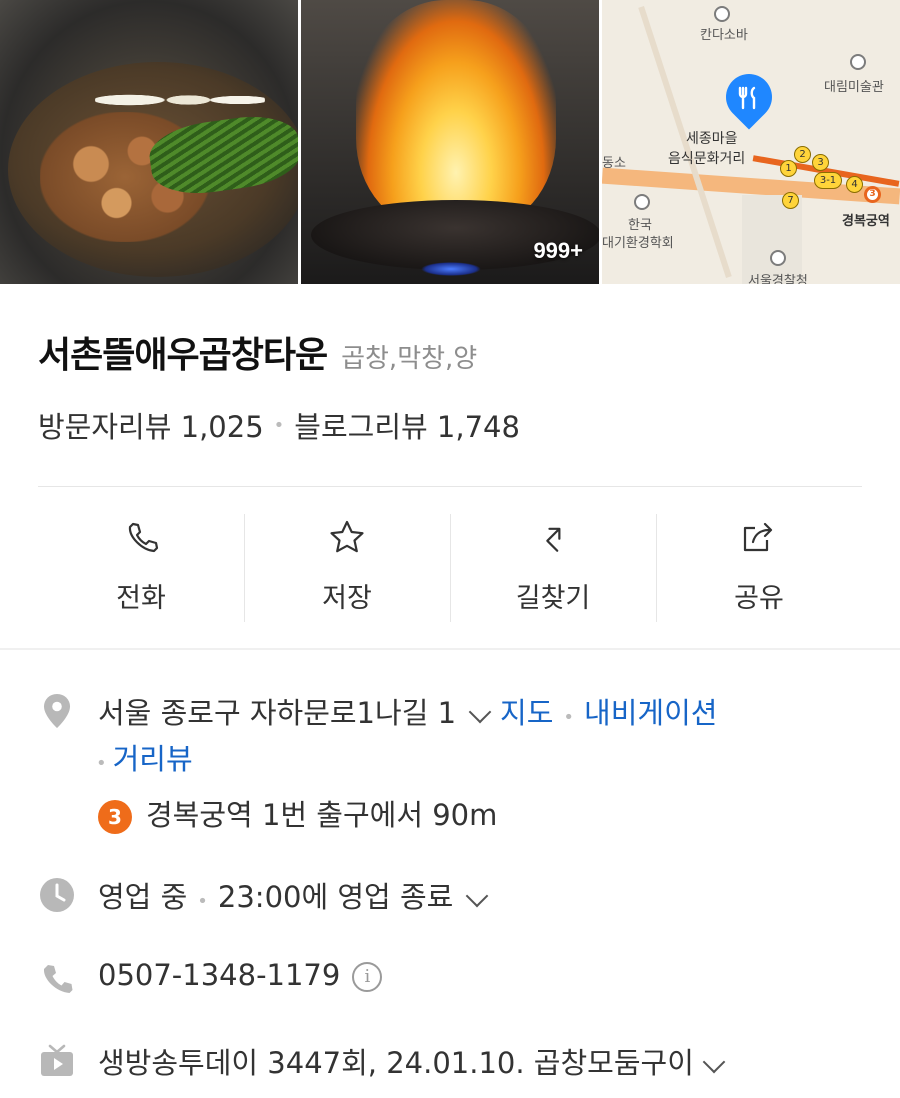 The image size is (900, 1098). Describe the element at coordinates (149, 142) in the screenshot. I see `photo-gopchang-grill` at that location.